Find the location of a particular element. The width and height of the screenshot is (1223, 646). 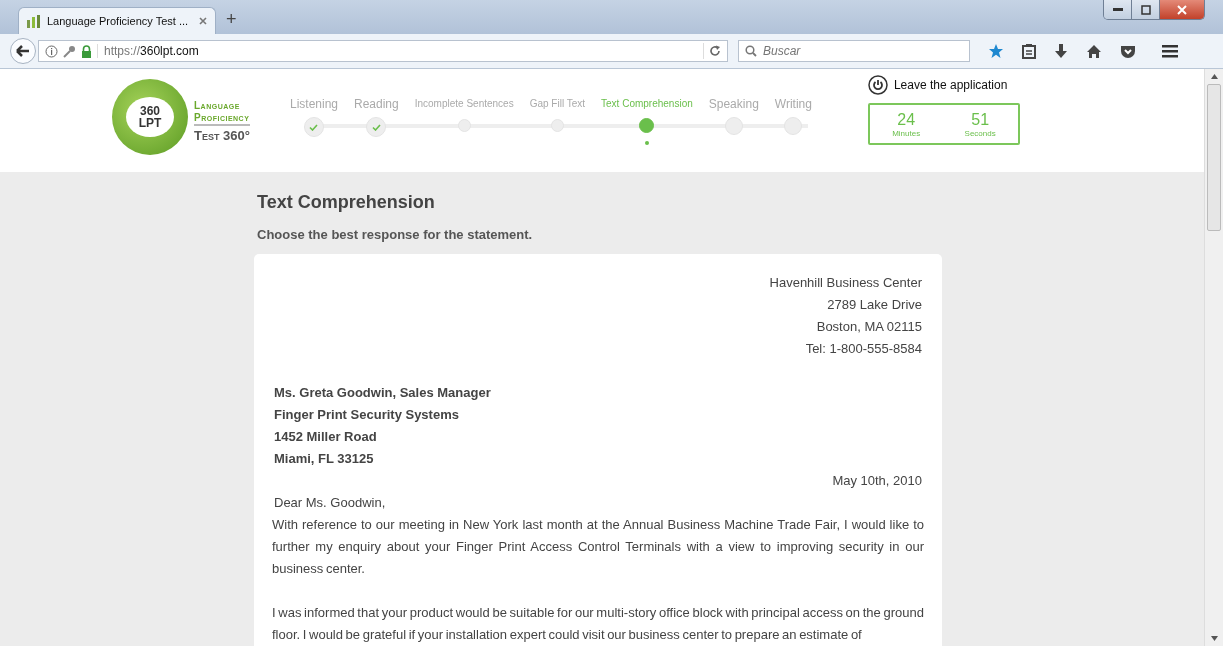

letter-date: May 10th, 2010 is located at coordinates (877, 481).